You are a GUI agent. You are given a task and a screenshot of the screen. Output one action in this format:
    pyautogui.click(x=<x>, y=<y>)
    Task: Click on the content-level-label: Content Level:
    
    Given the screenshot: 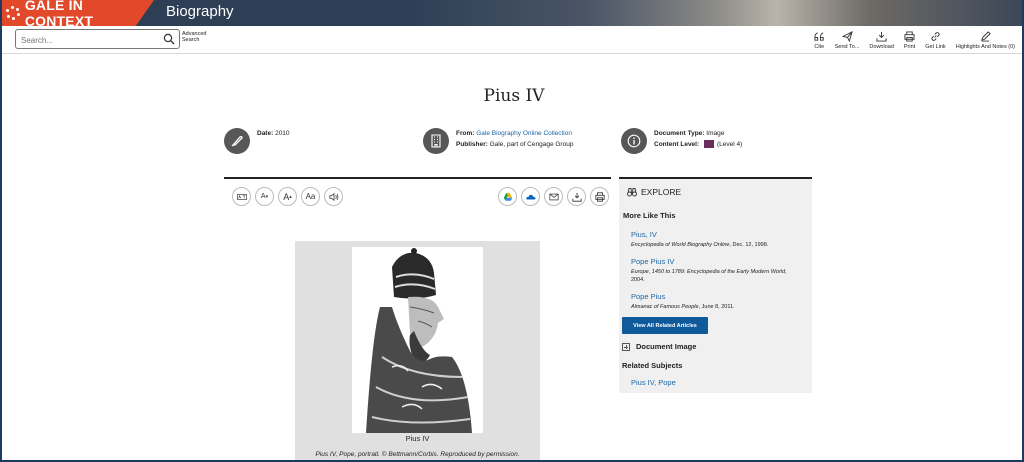 What is the action you would take?
    pyautogui.click(x=677, y=144)
    